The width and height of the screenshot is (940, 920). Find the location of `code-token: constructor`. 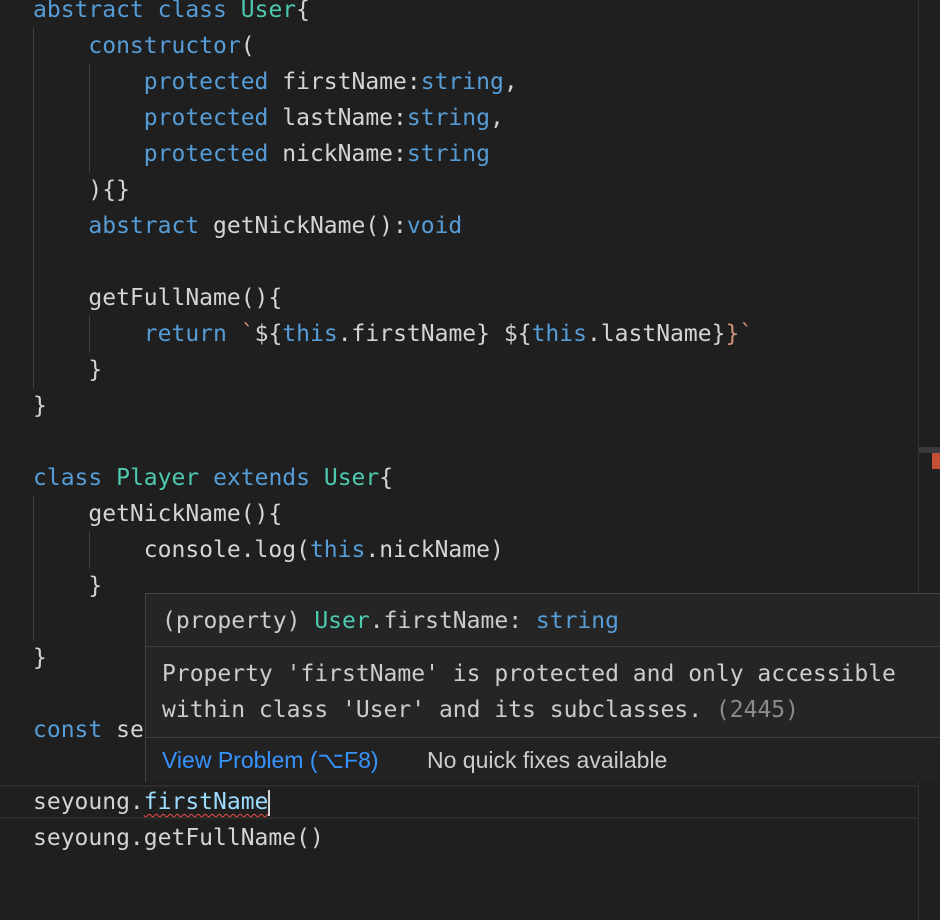

code-token: constructor is located at coordinates (164, 46).